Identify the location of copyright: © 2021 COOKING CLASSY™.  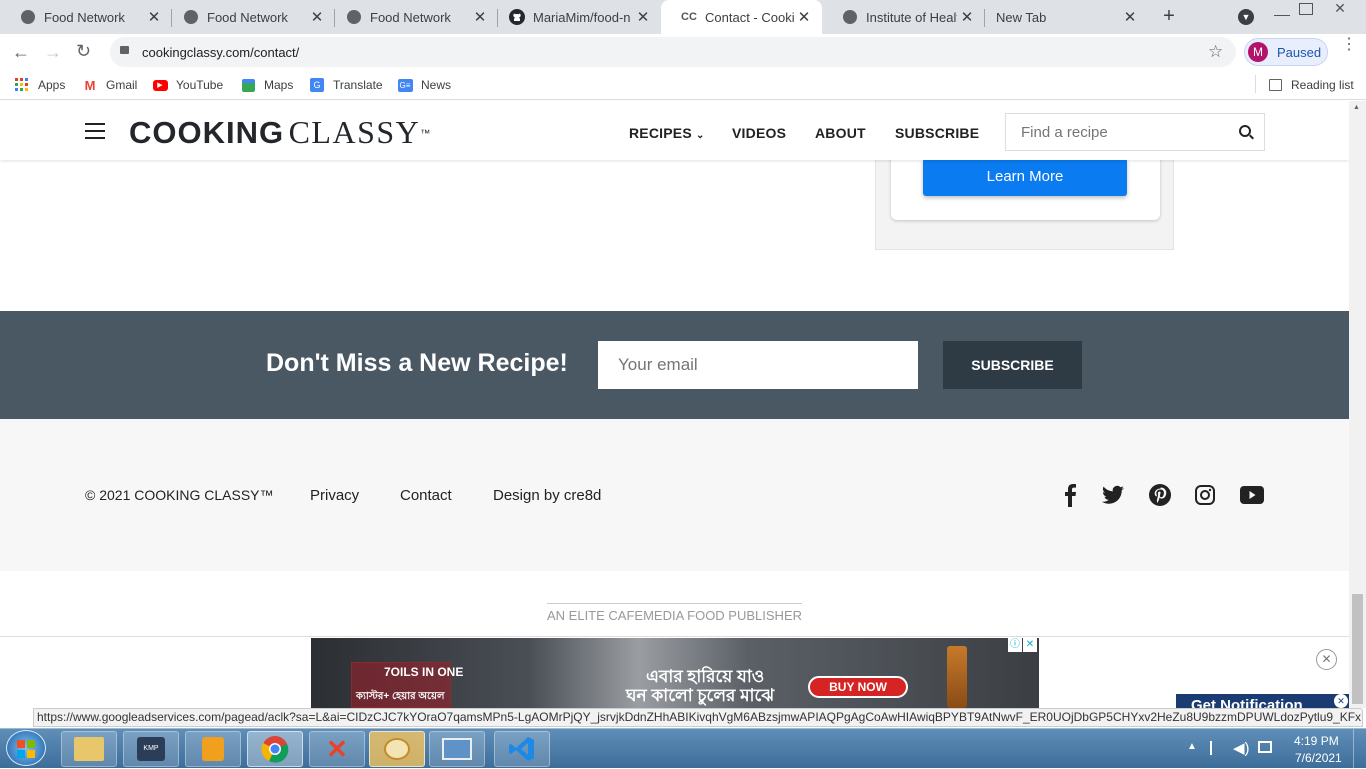
(179, 495).